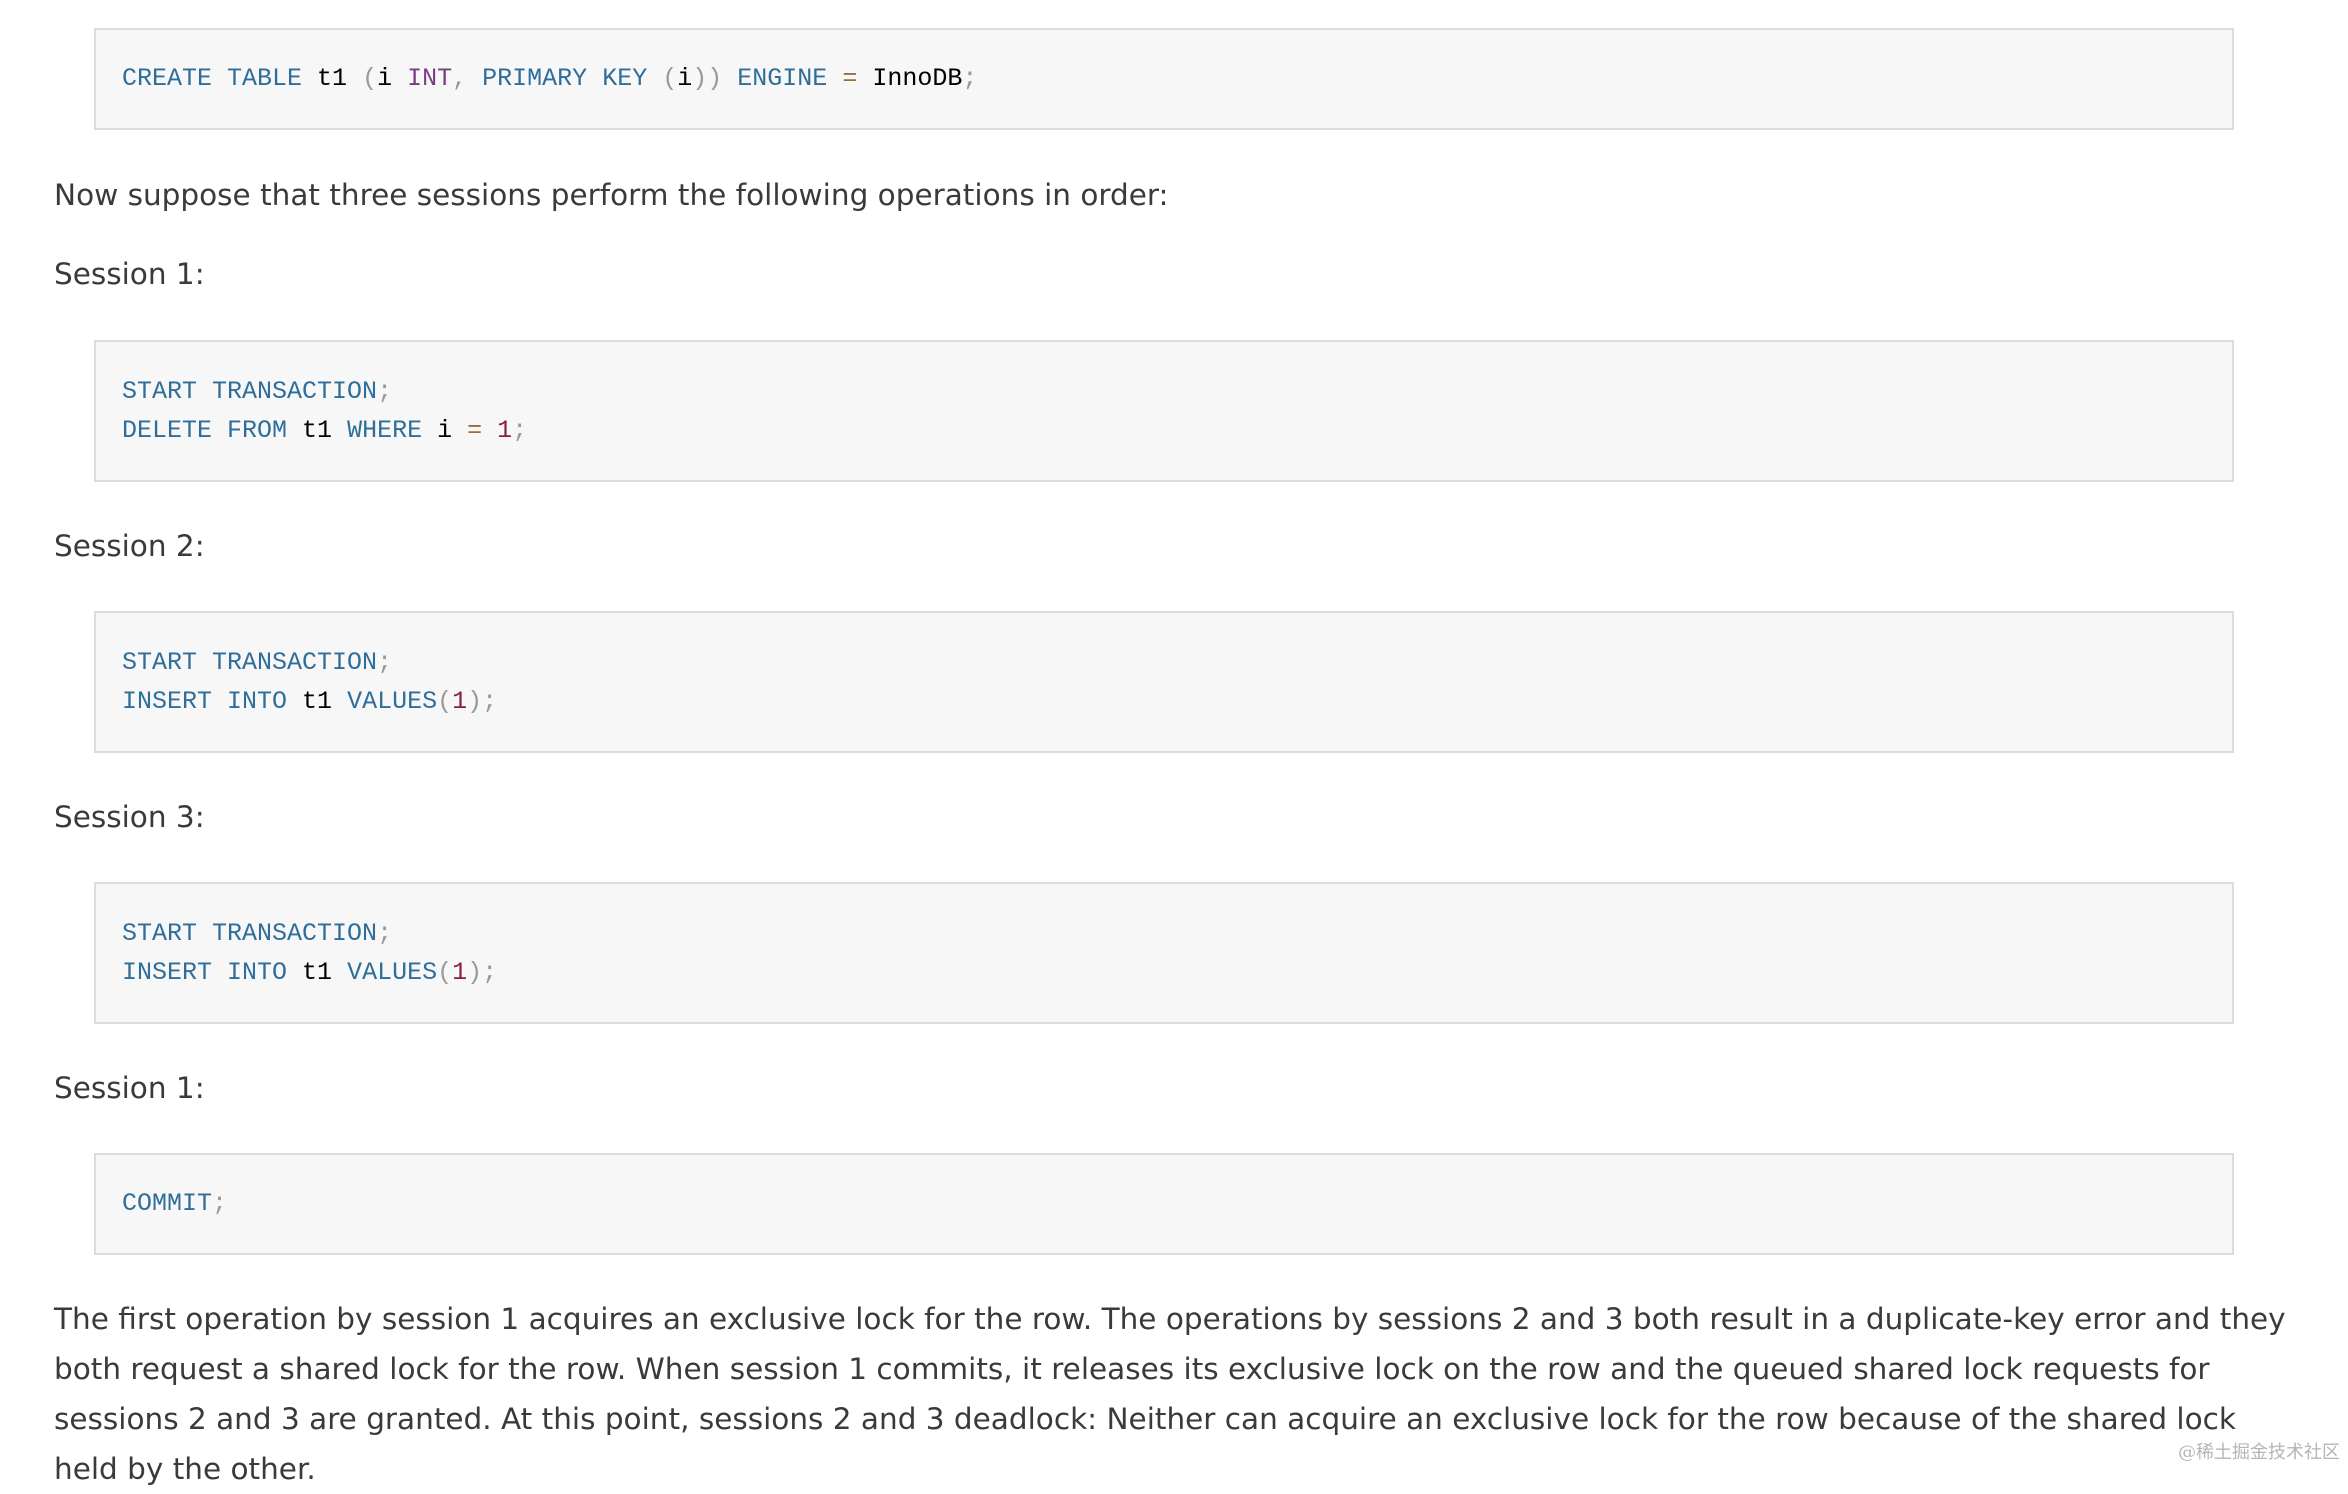 The height and width of the screenshot is (1494, 2348). Describe the element at coordinates (460, 78) in the screenshot. I see `code-token: ,` at that location.